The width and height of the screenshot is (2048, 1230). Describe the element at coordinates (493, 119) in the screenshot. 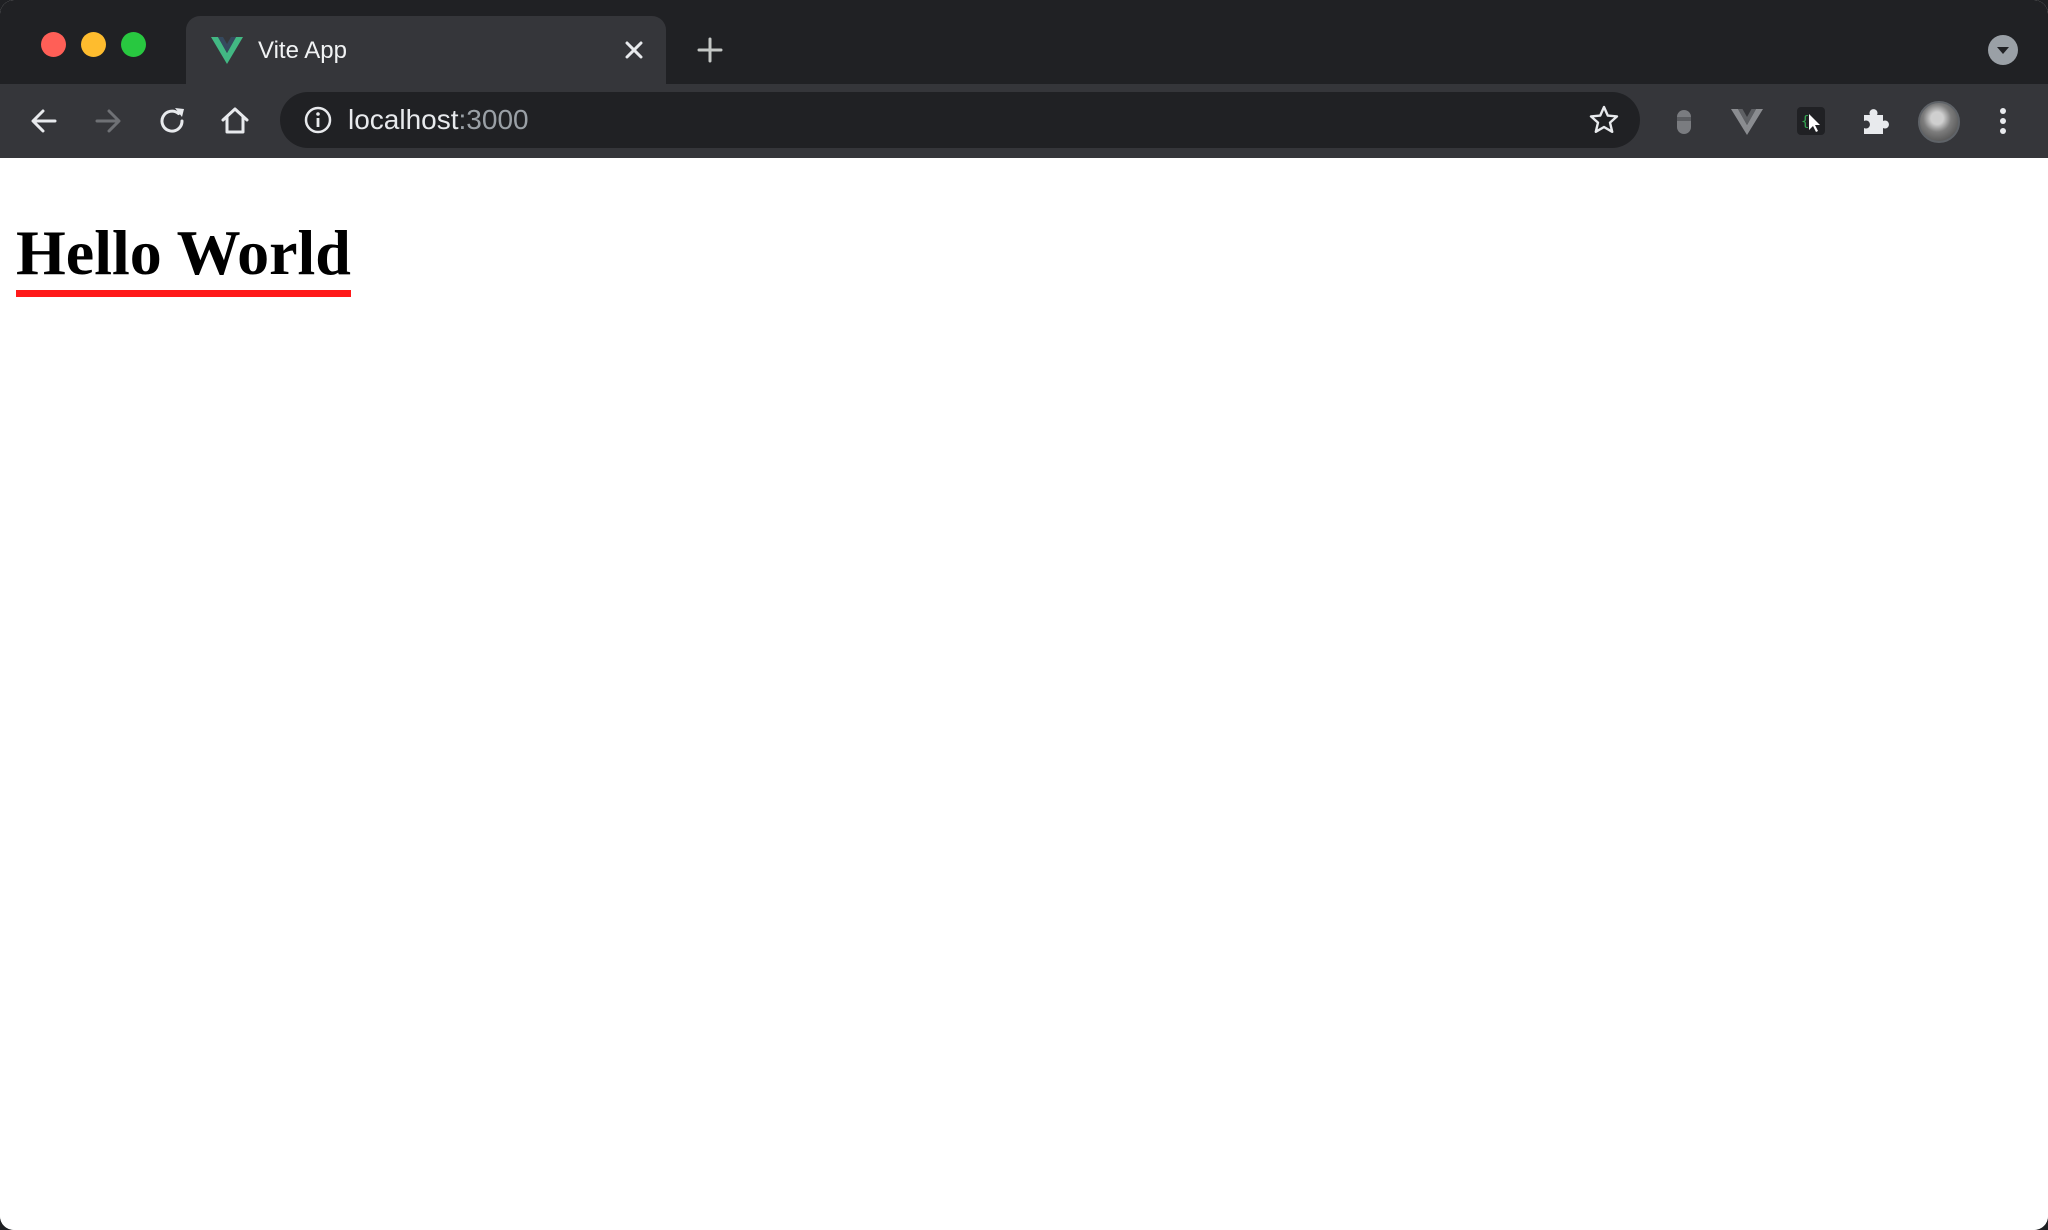

I see `url-port: :3000` at that location.